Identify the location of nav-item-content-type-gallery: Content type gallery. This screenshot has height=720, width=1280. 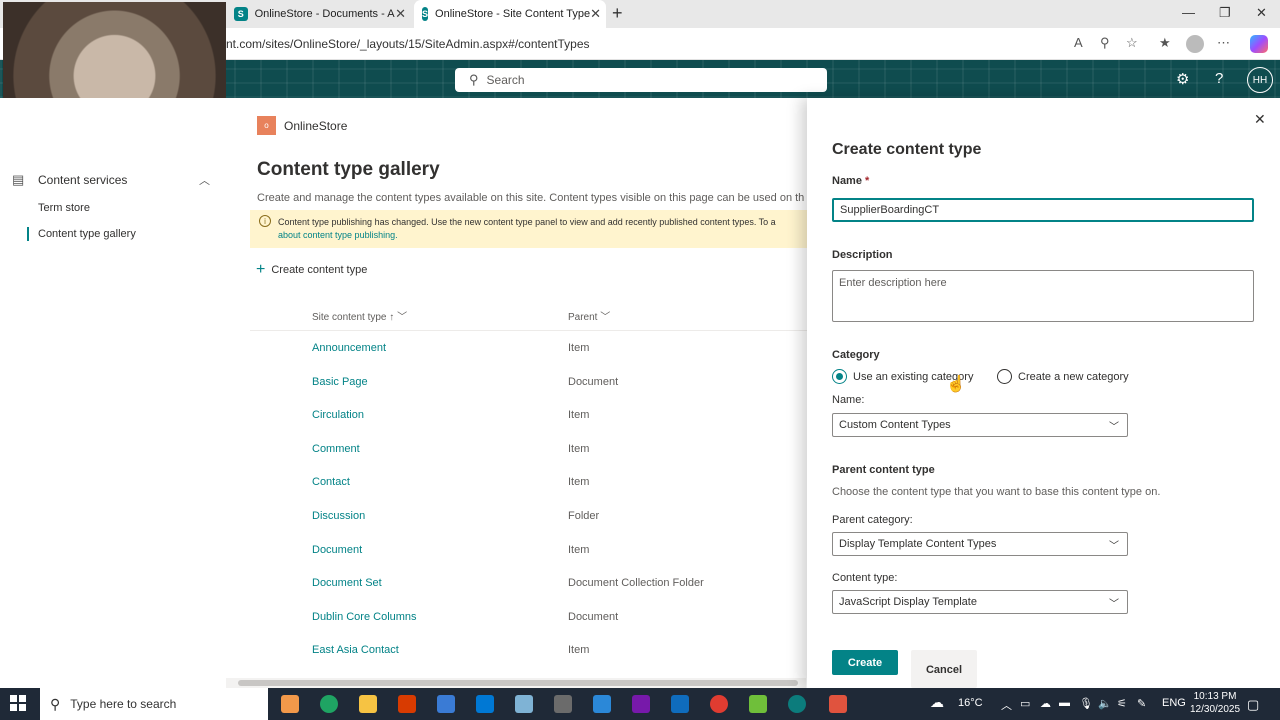
(87, 234).